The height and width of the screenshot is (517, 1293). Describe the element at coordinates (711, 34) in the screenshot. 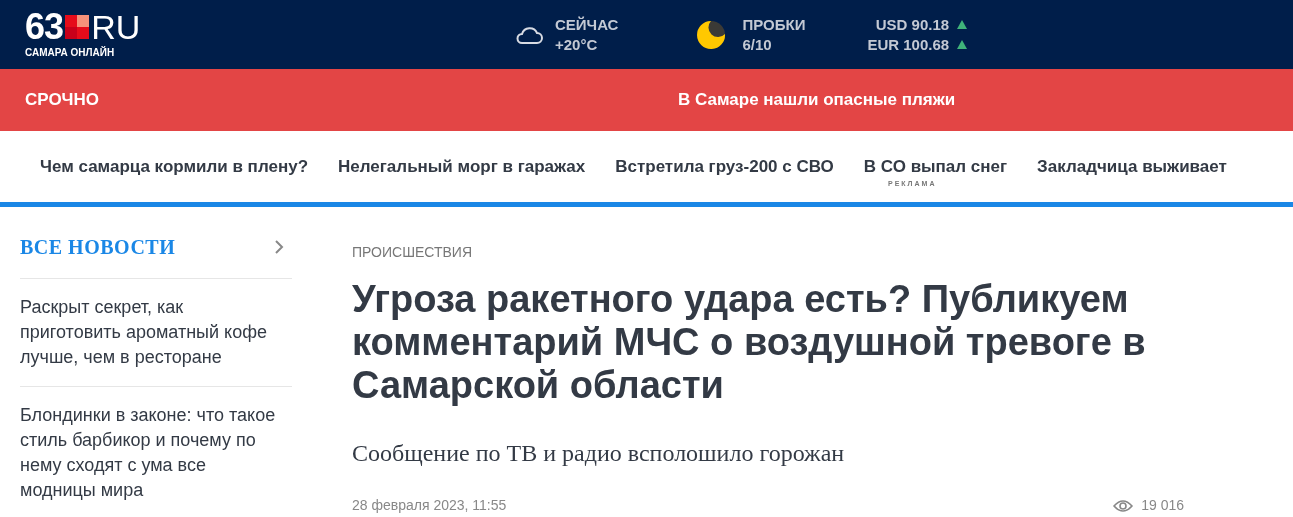

I see `traffic-circle-icon` at that location.